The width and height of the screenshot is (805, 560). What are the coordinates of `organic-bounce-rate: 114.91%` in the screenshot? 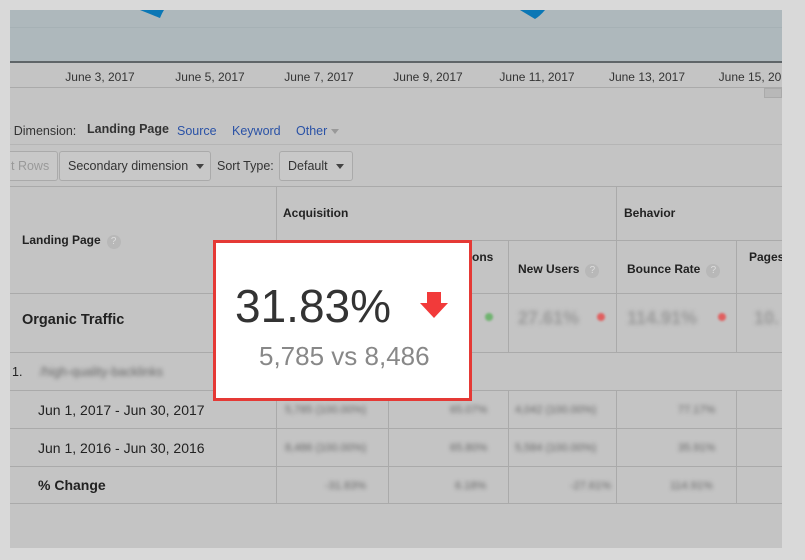 It's located at (662, 318).